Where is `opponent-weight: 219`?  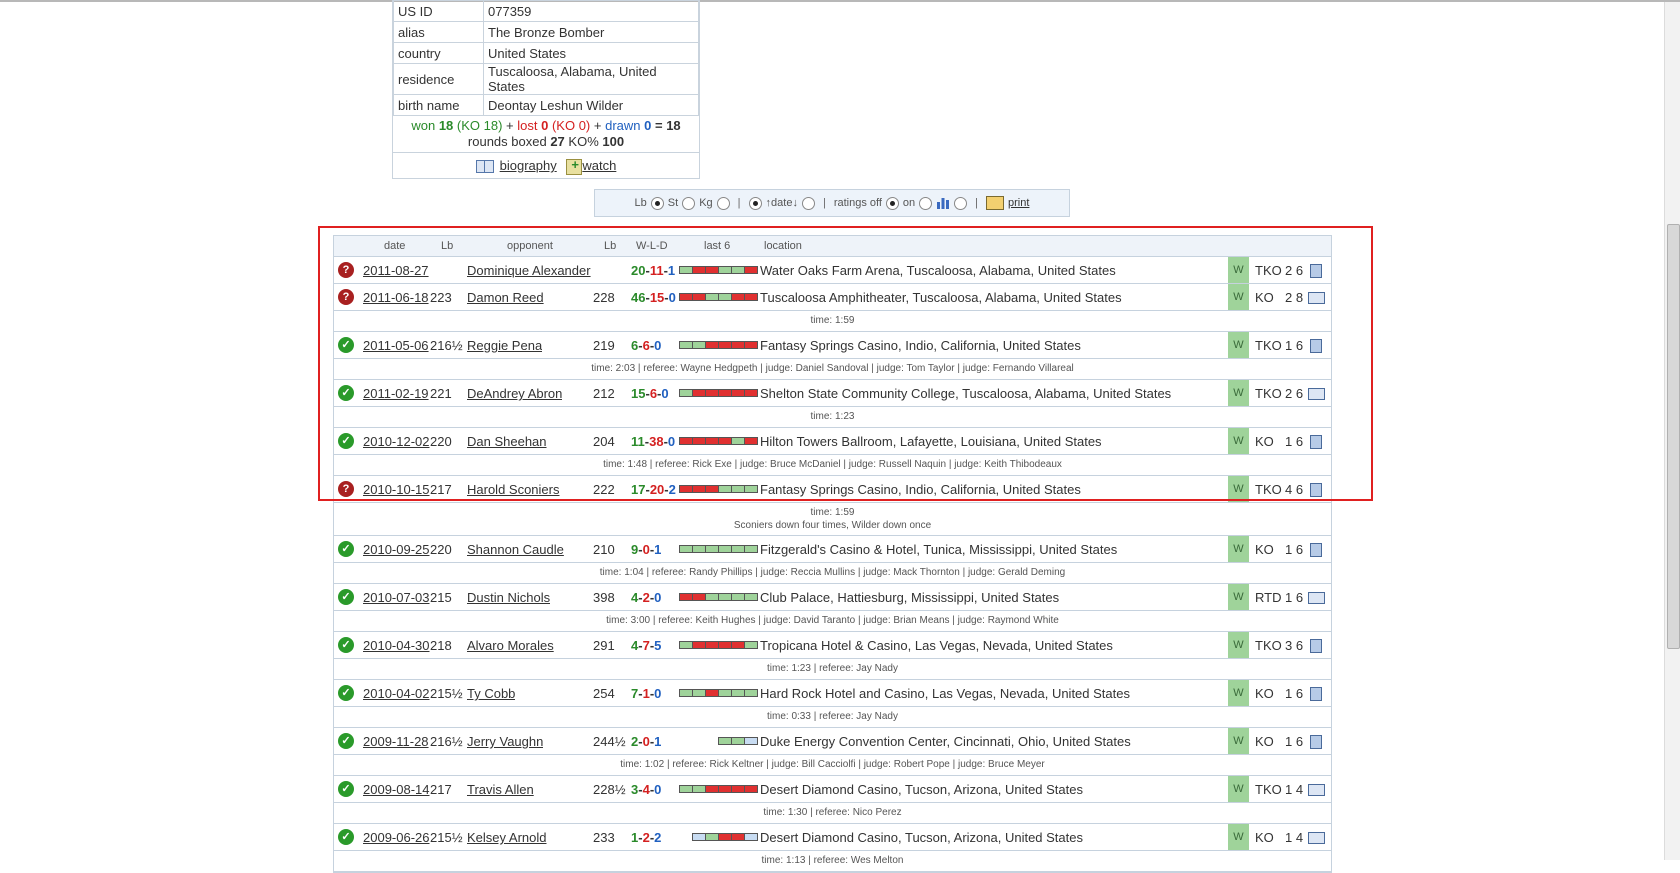 opponent-weight: 219 is located at coordinates (604, 345).